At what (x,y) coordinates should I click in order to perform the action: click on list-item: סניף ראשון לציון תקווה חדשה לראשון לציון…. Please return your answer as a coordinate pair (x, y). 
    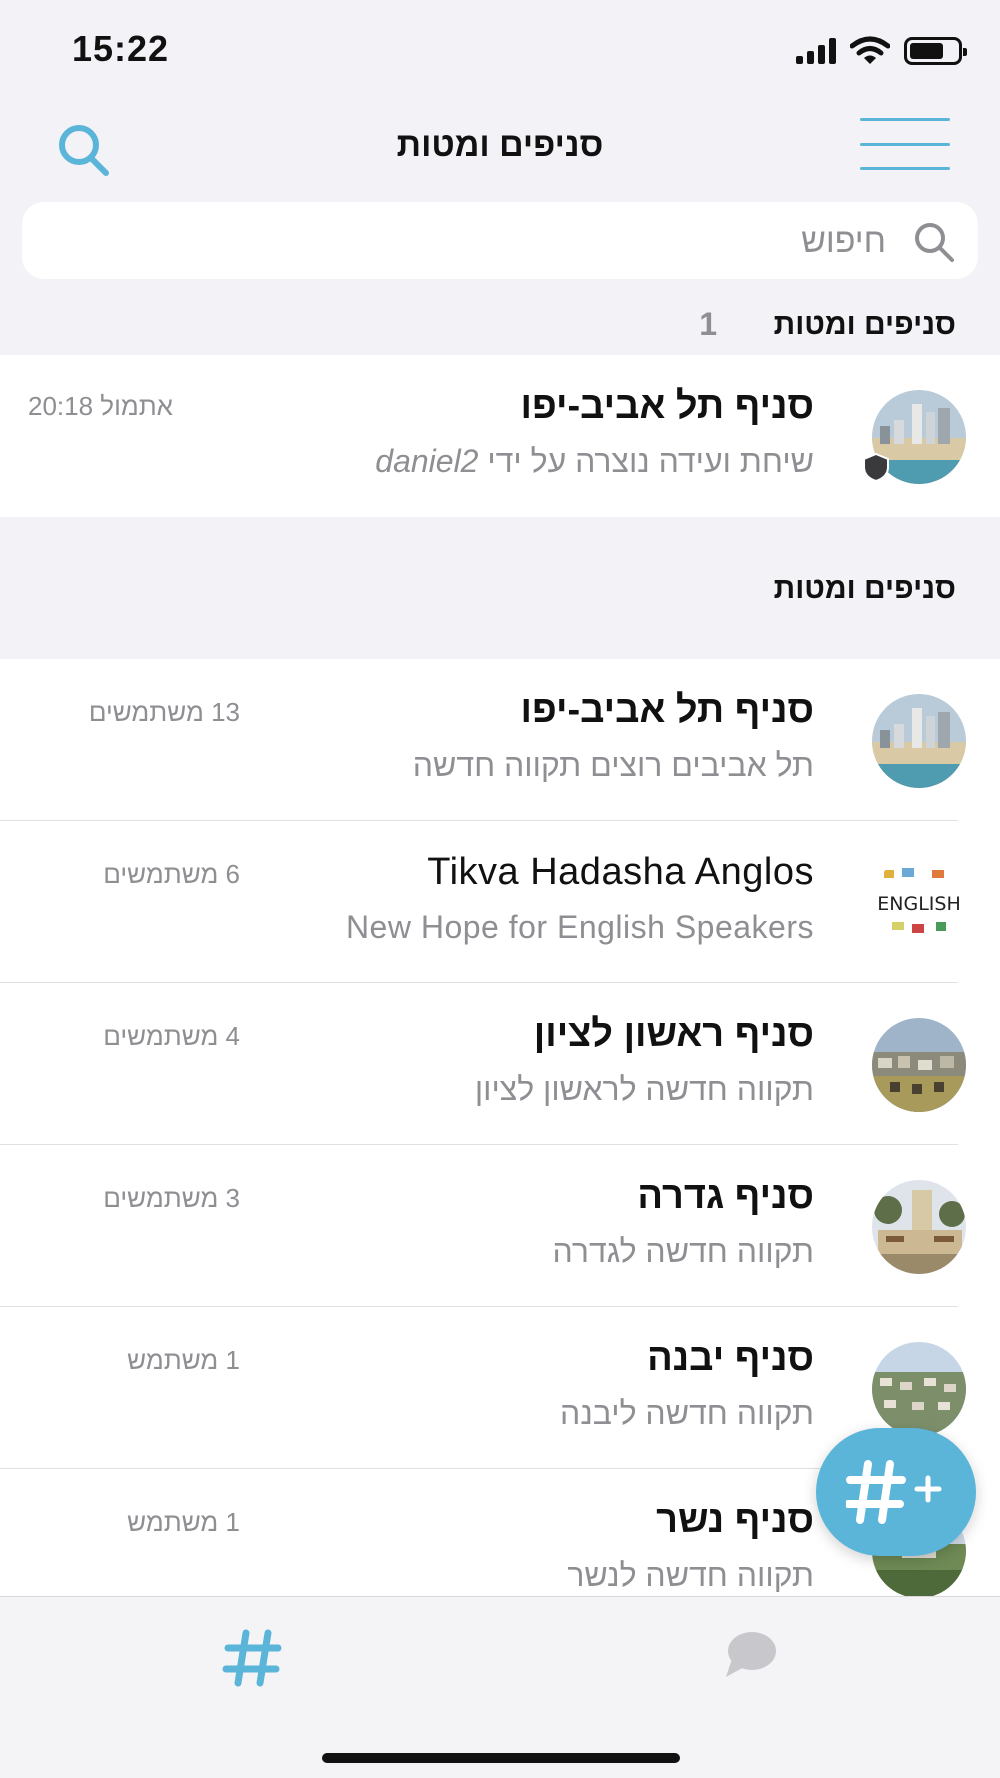
    Looking at the image, I should click on (500, 1064).